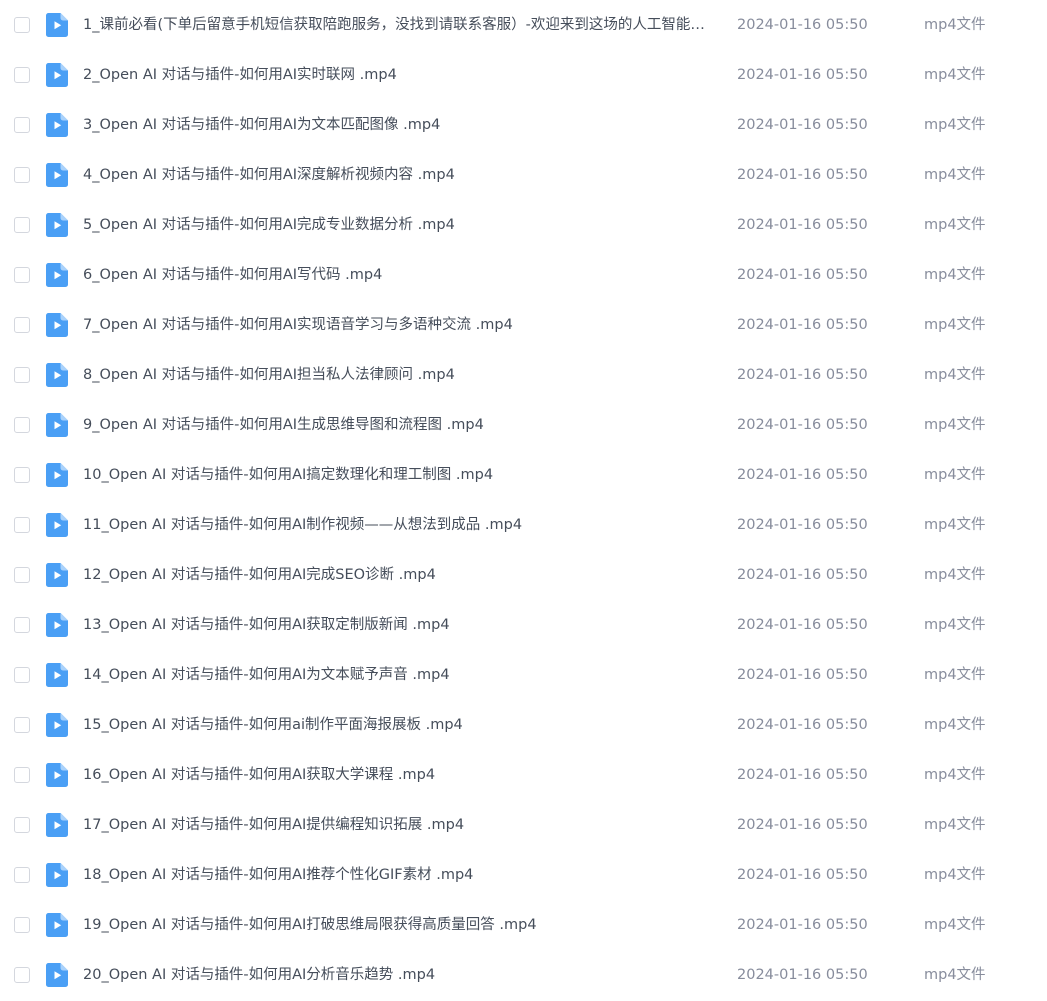 The height and width of the screenshot is (1001, 1047). Describe the element at coordinates (401, 675) in the screenshot. I see `file-name: 14_Open AI 对话与插件-如何用AI为文本赋予声音 .mp4` at that location.